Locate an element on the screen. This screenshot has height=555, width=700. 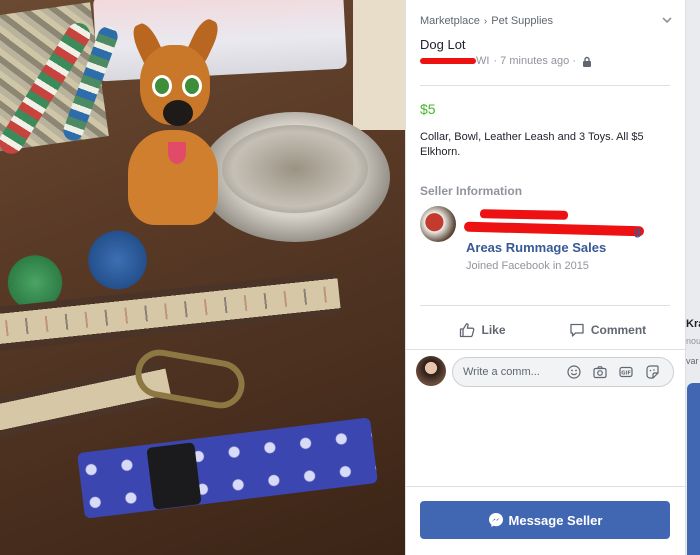
comment-button: Comment is located at coordinates (607, 330).